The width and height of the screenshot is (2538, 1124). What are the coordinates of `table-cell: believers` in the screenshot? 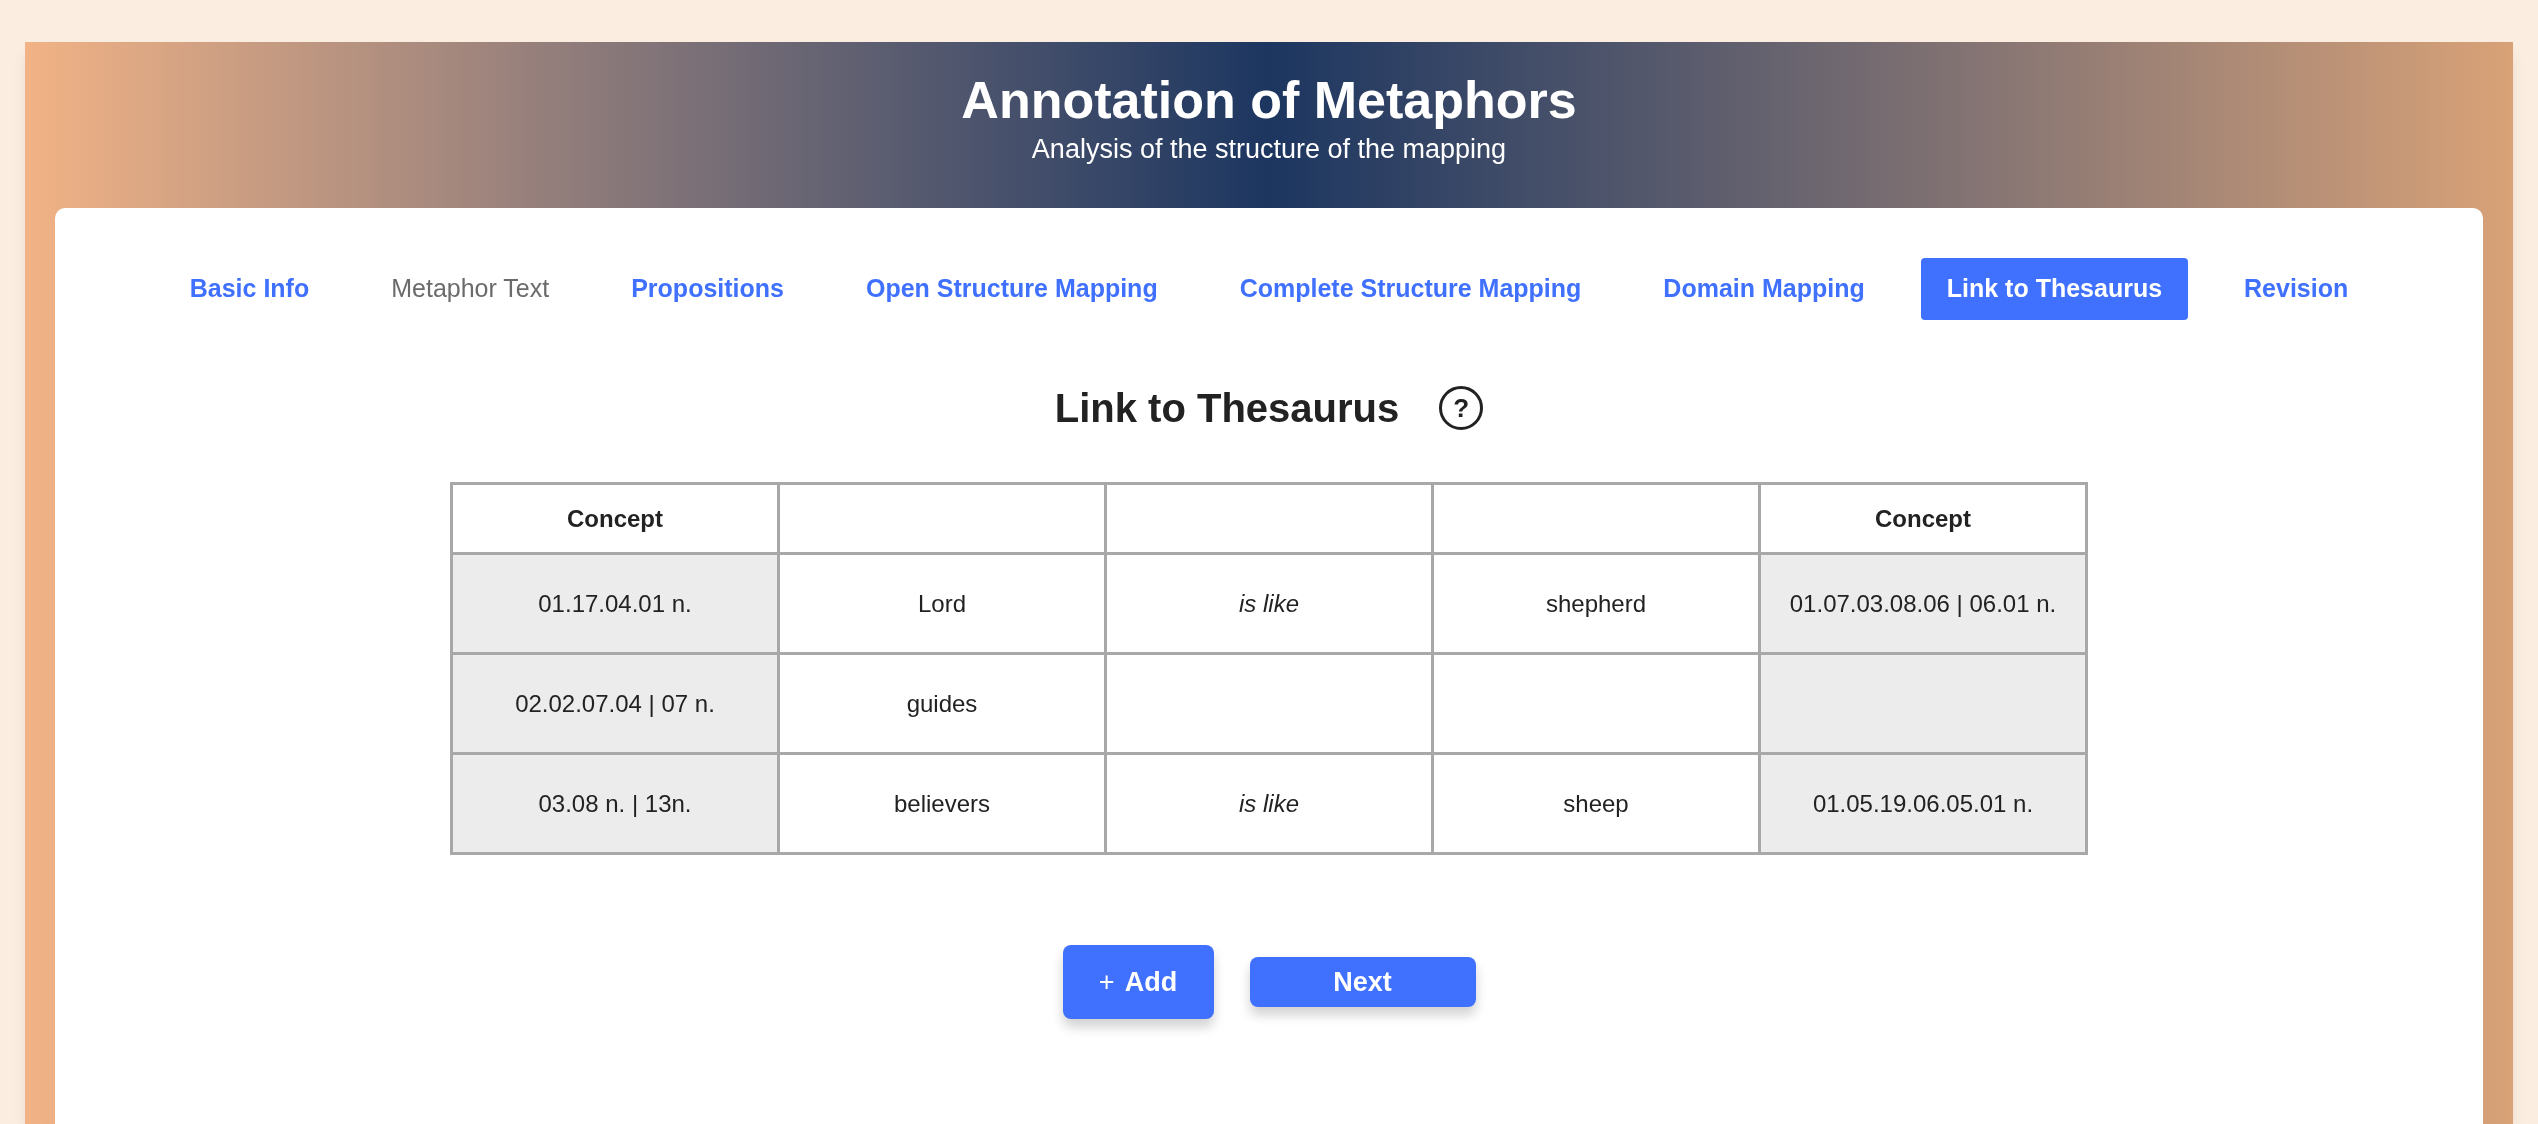 It's located at (942, 803).